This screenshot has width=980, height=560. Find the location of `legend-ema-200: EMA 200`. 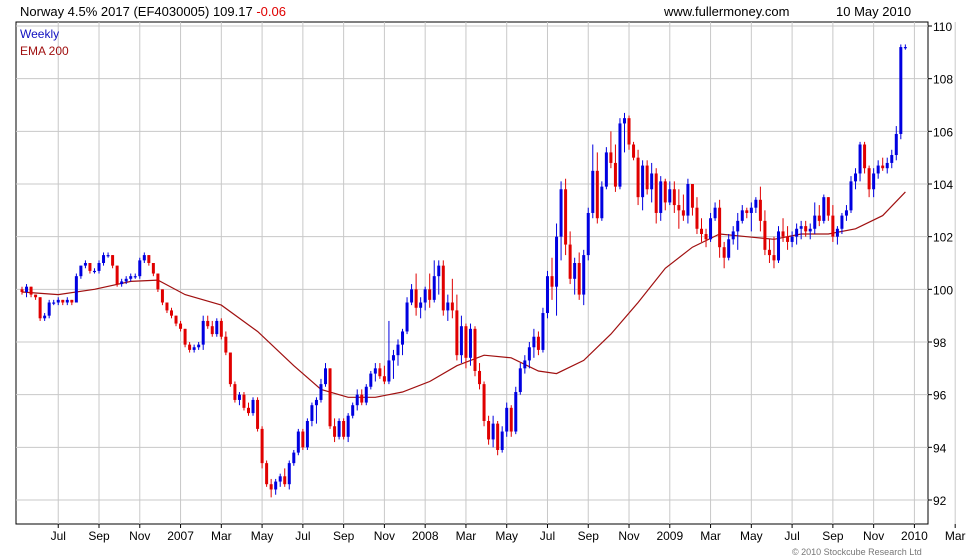

legend-ema-200: EMA 200 is located at coordinates (44, 51).